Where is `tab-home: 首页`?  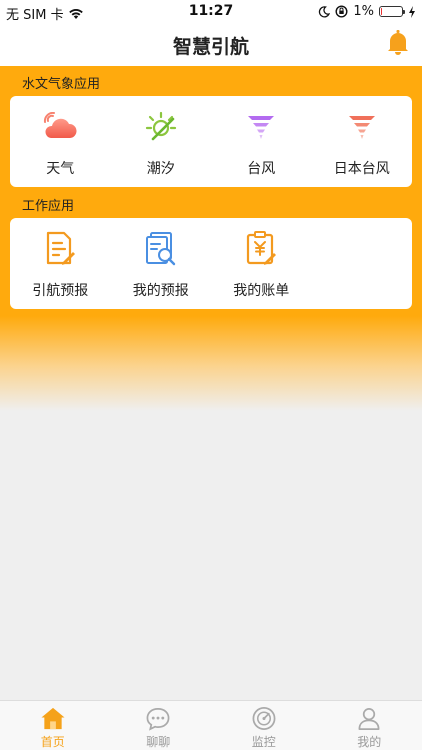
tab-home: 首页 is located at coordinates (53, 725).